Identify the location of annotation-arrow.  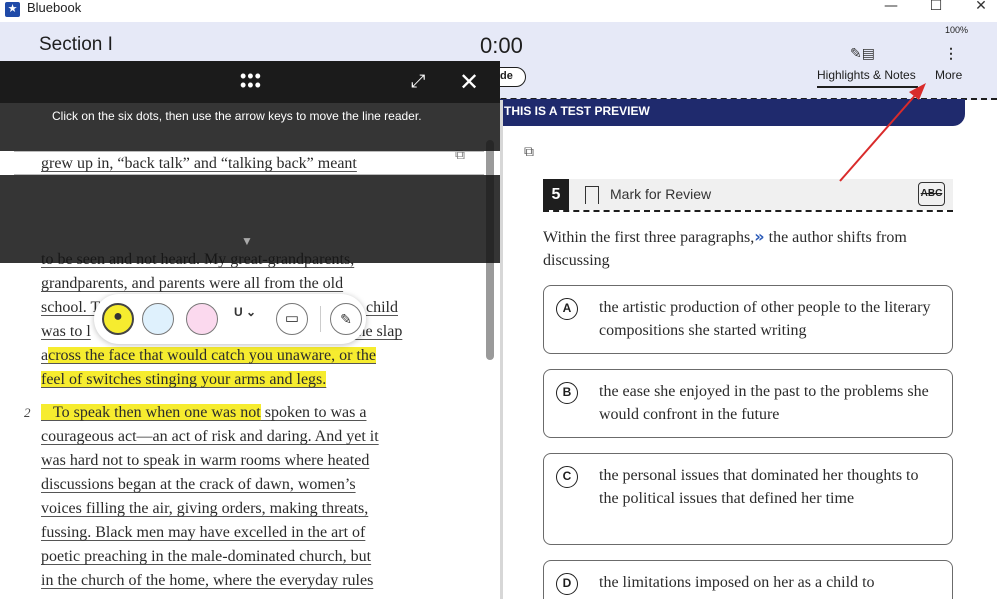
(882, 132).